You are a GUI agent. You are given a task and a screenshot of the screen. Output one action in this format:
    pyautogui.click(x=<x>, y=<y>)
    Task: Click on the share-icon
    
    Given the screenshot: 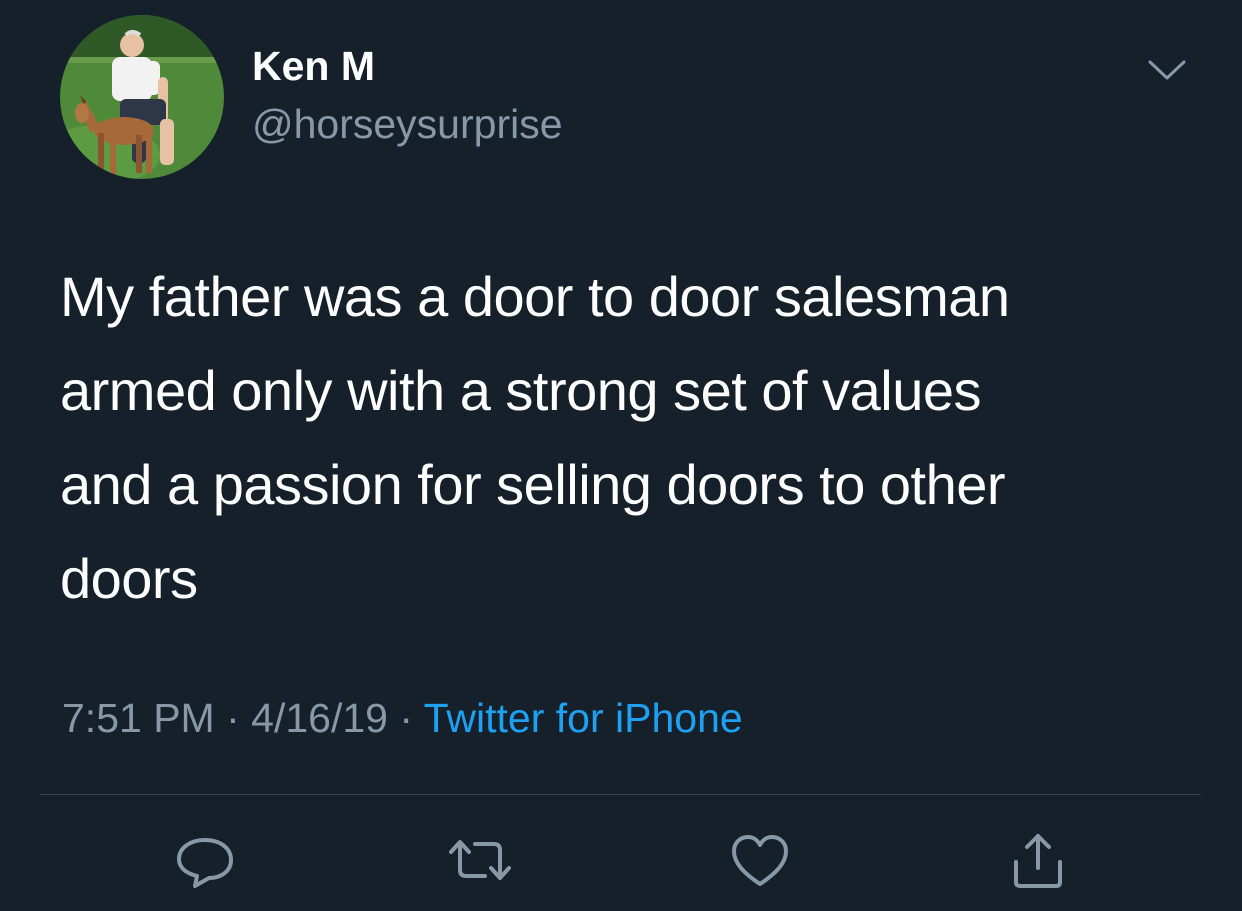 What is the action you would take?
    pyautogui.click(x=1038, y=861)
    